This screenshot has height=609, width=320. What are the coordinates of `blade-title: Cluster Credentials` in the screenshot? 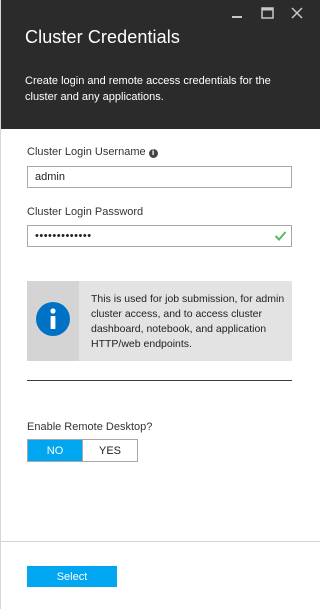 It's located at (102, 37).